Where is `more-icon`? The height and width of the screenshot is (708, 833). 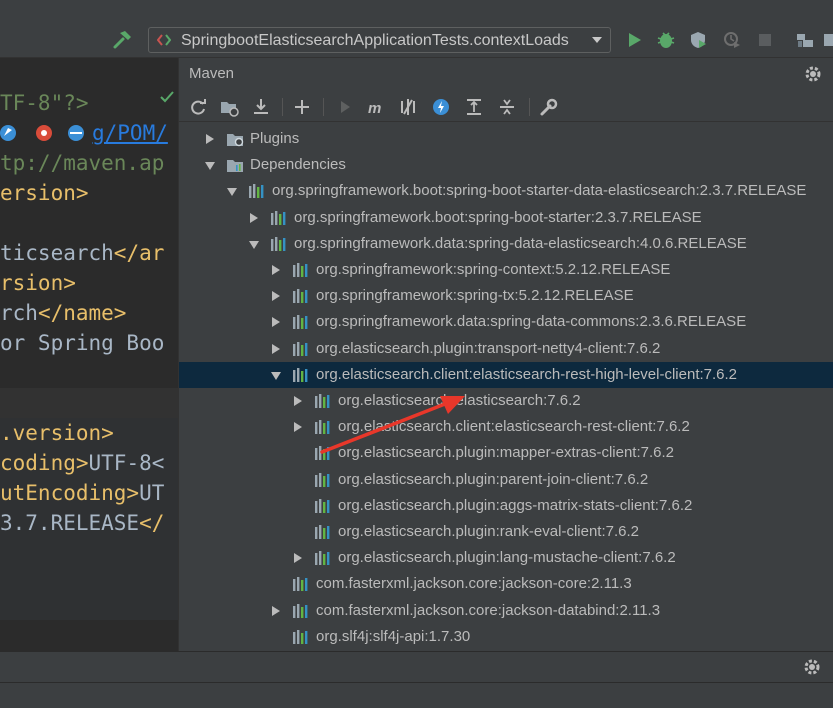
more-icon is located at coordinates (827, 40).